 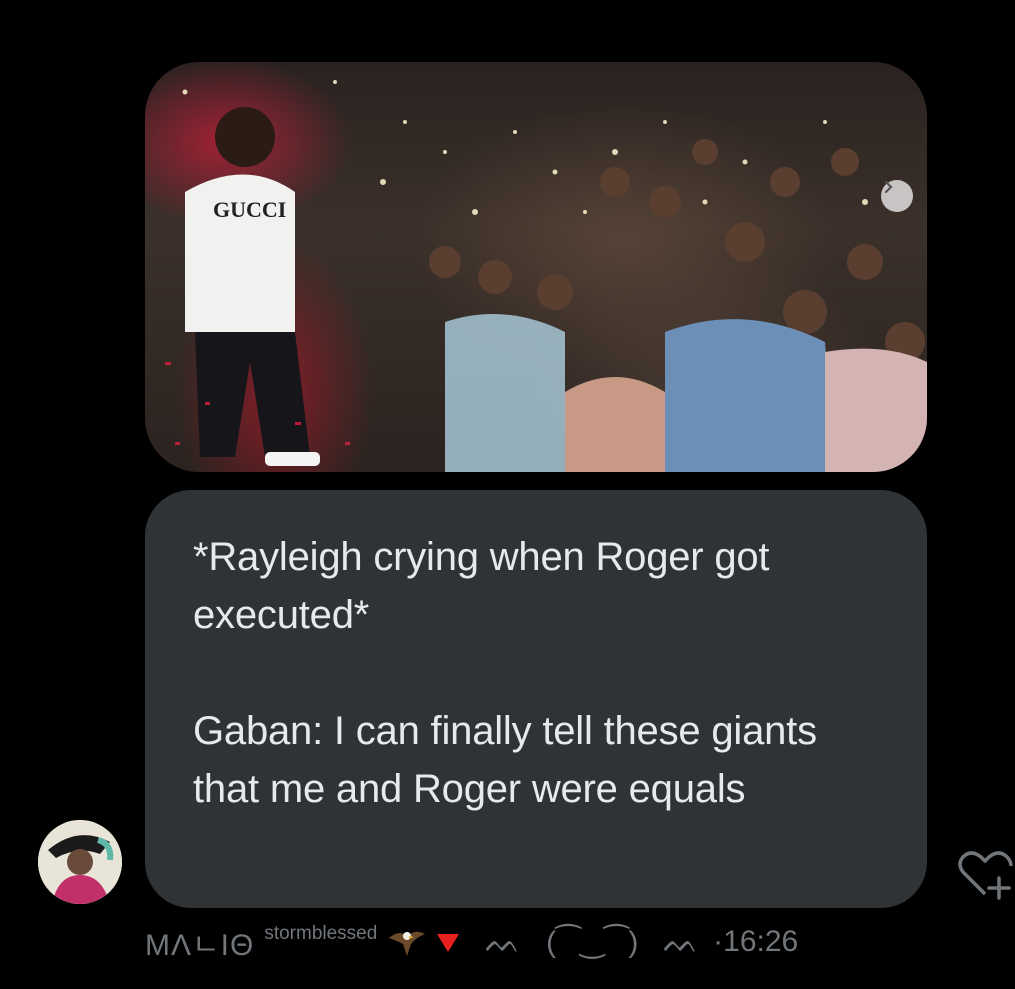 I want to click on eagle-emoji, so click(x=407, y=943).